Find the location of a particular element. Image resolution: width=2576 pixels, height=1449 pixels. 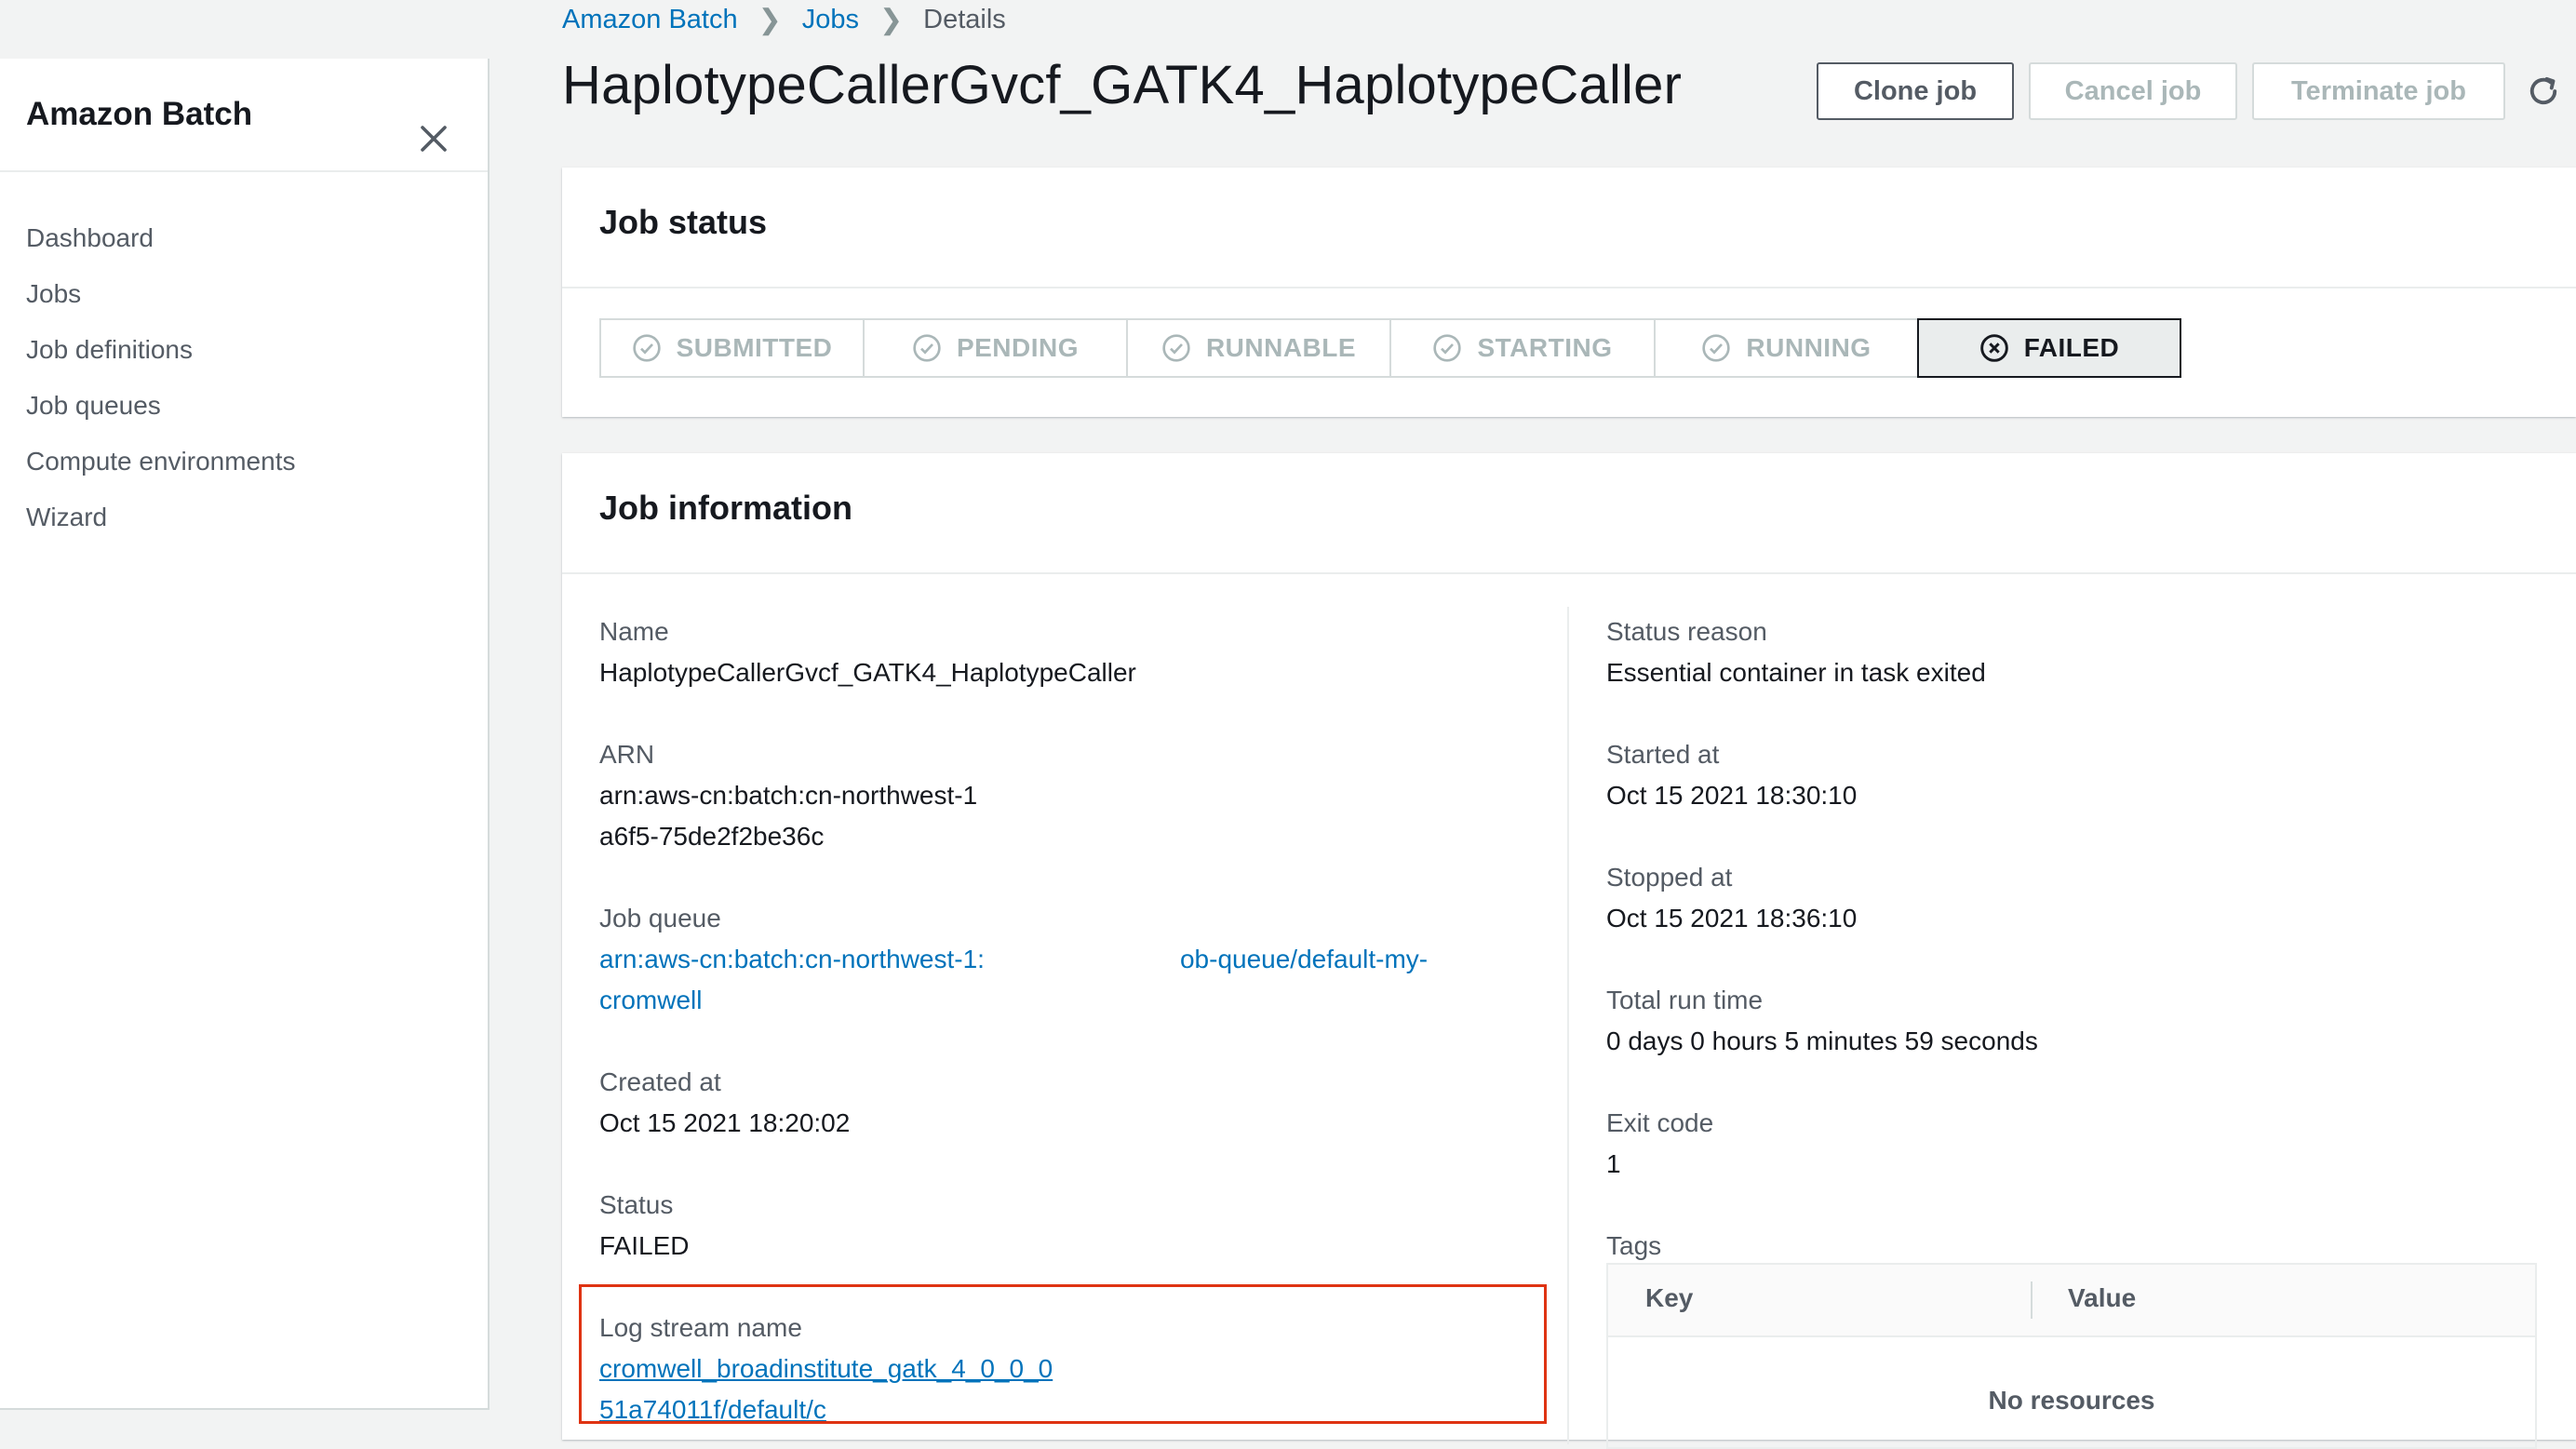

sidebar-item-wizard: Wizard is located at coordinates (160, 517).